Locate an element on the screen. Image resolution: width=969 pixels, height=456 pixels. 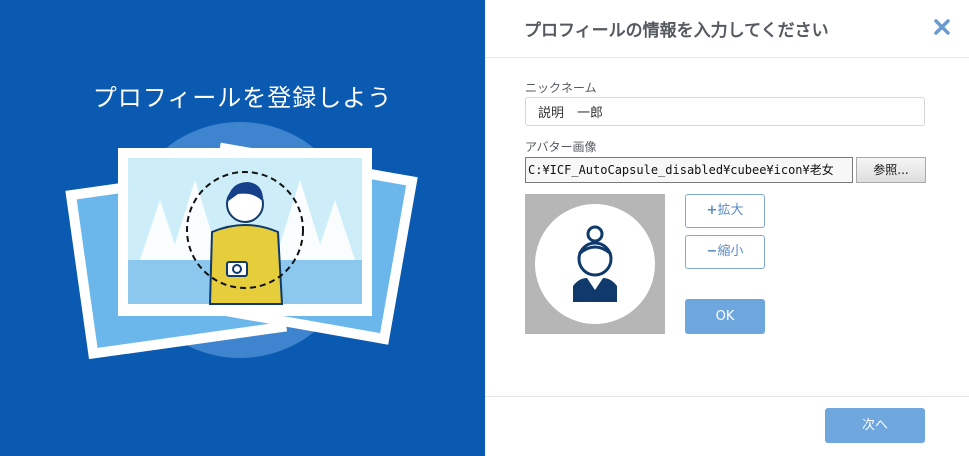
zoom-in-button: +拡大 is located at coordinates (725, 211).